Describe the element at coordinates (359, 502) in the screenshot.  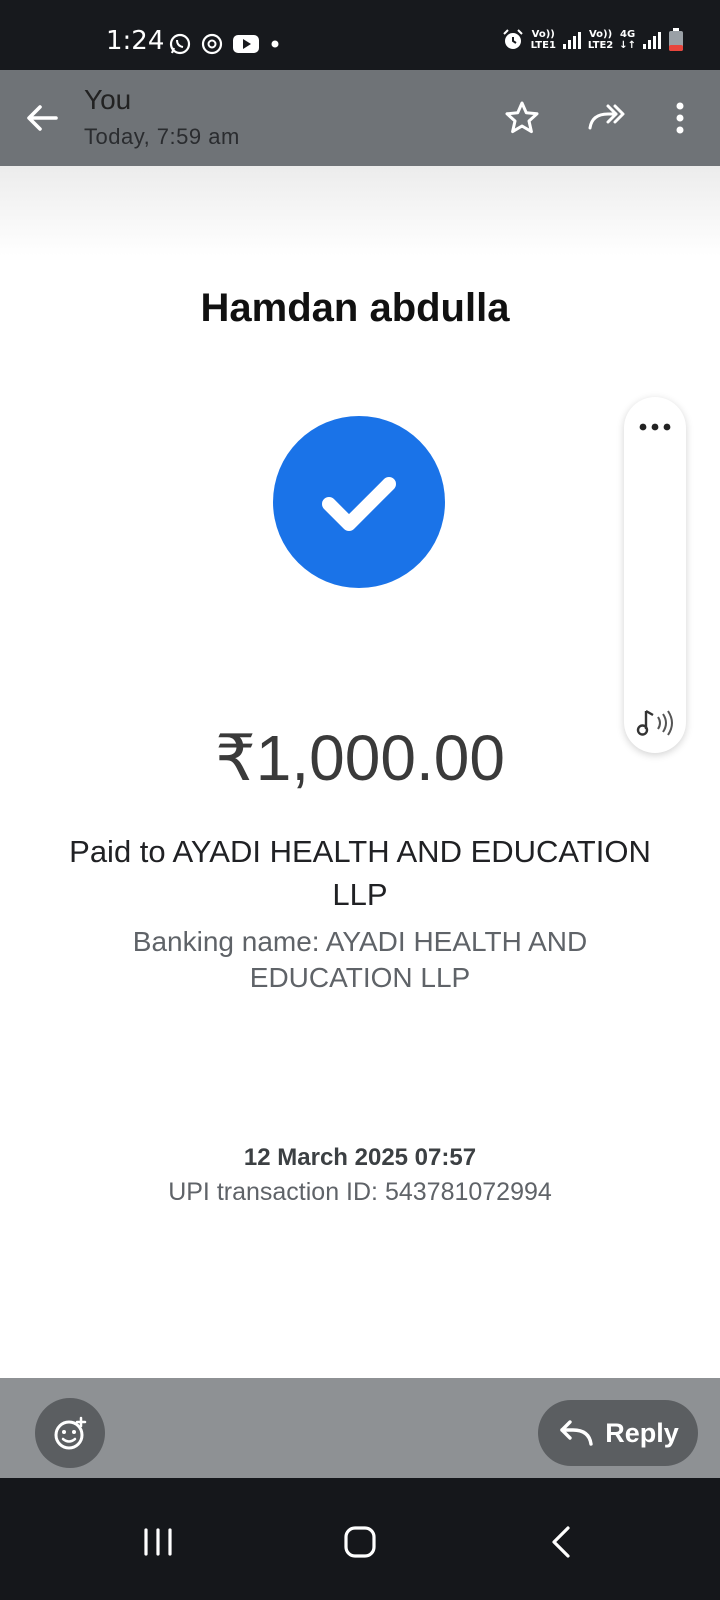
I see `success-check-icon` at that location.